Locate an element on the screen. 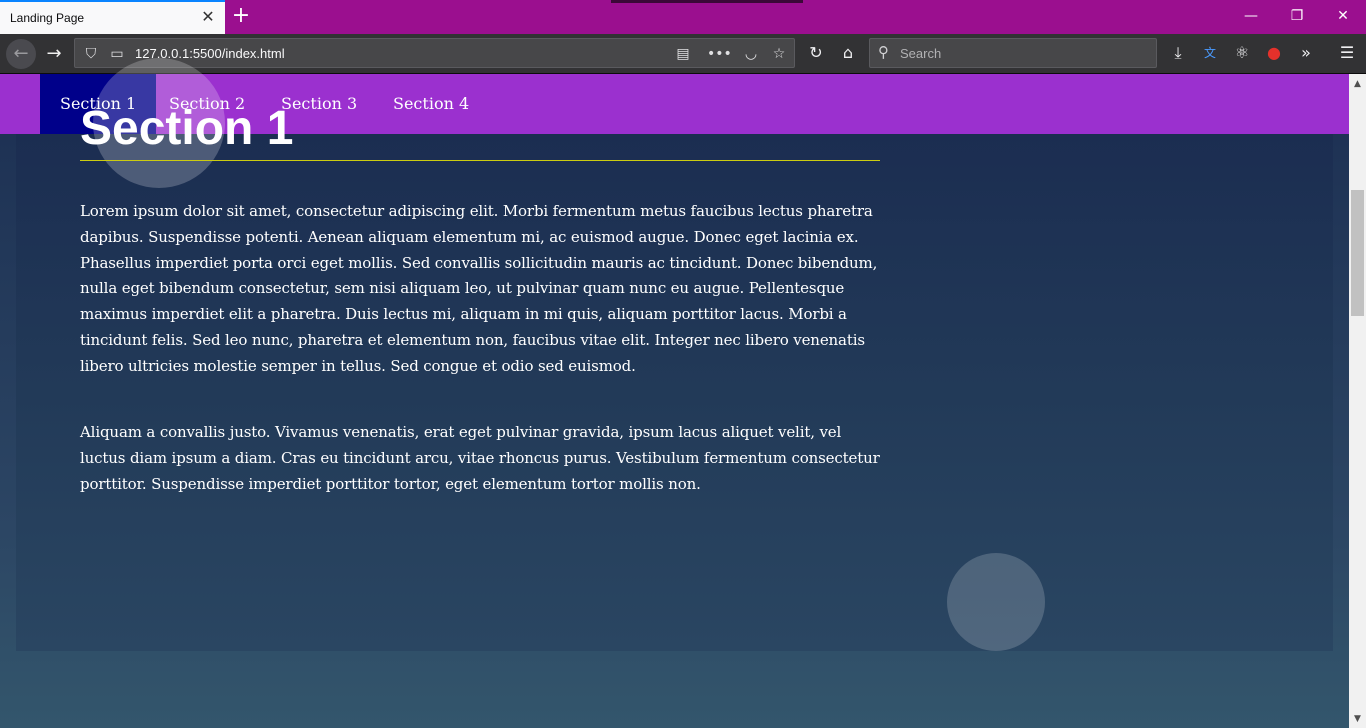  scrollbar-track is located at coordinates (1357, 401).